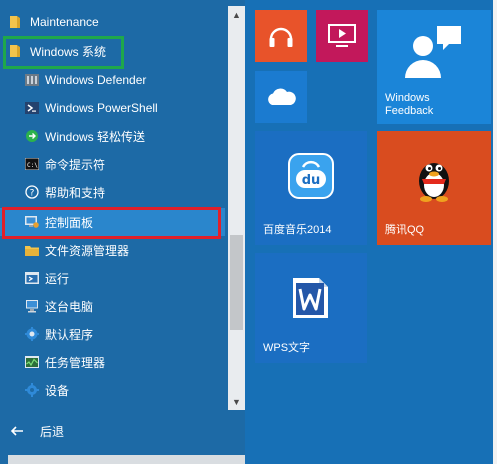 Image resolution: width=497 pixels, height=464 pixels. Describe the element at coordinates (75, 164) in the screenshot. I see `menu-item-label: 命令提示符` at that location.